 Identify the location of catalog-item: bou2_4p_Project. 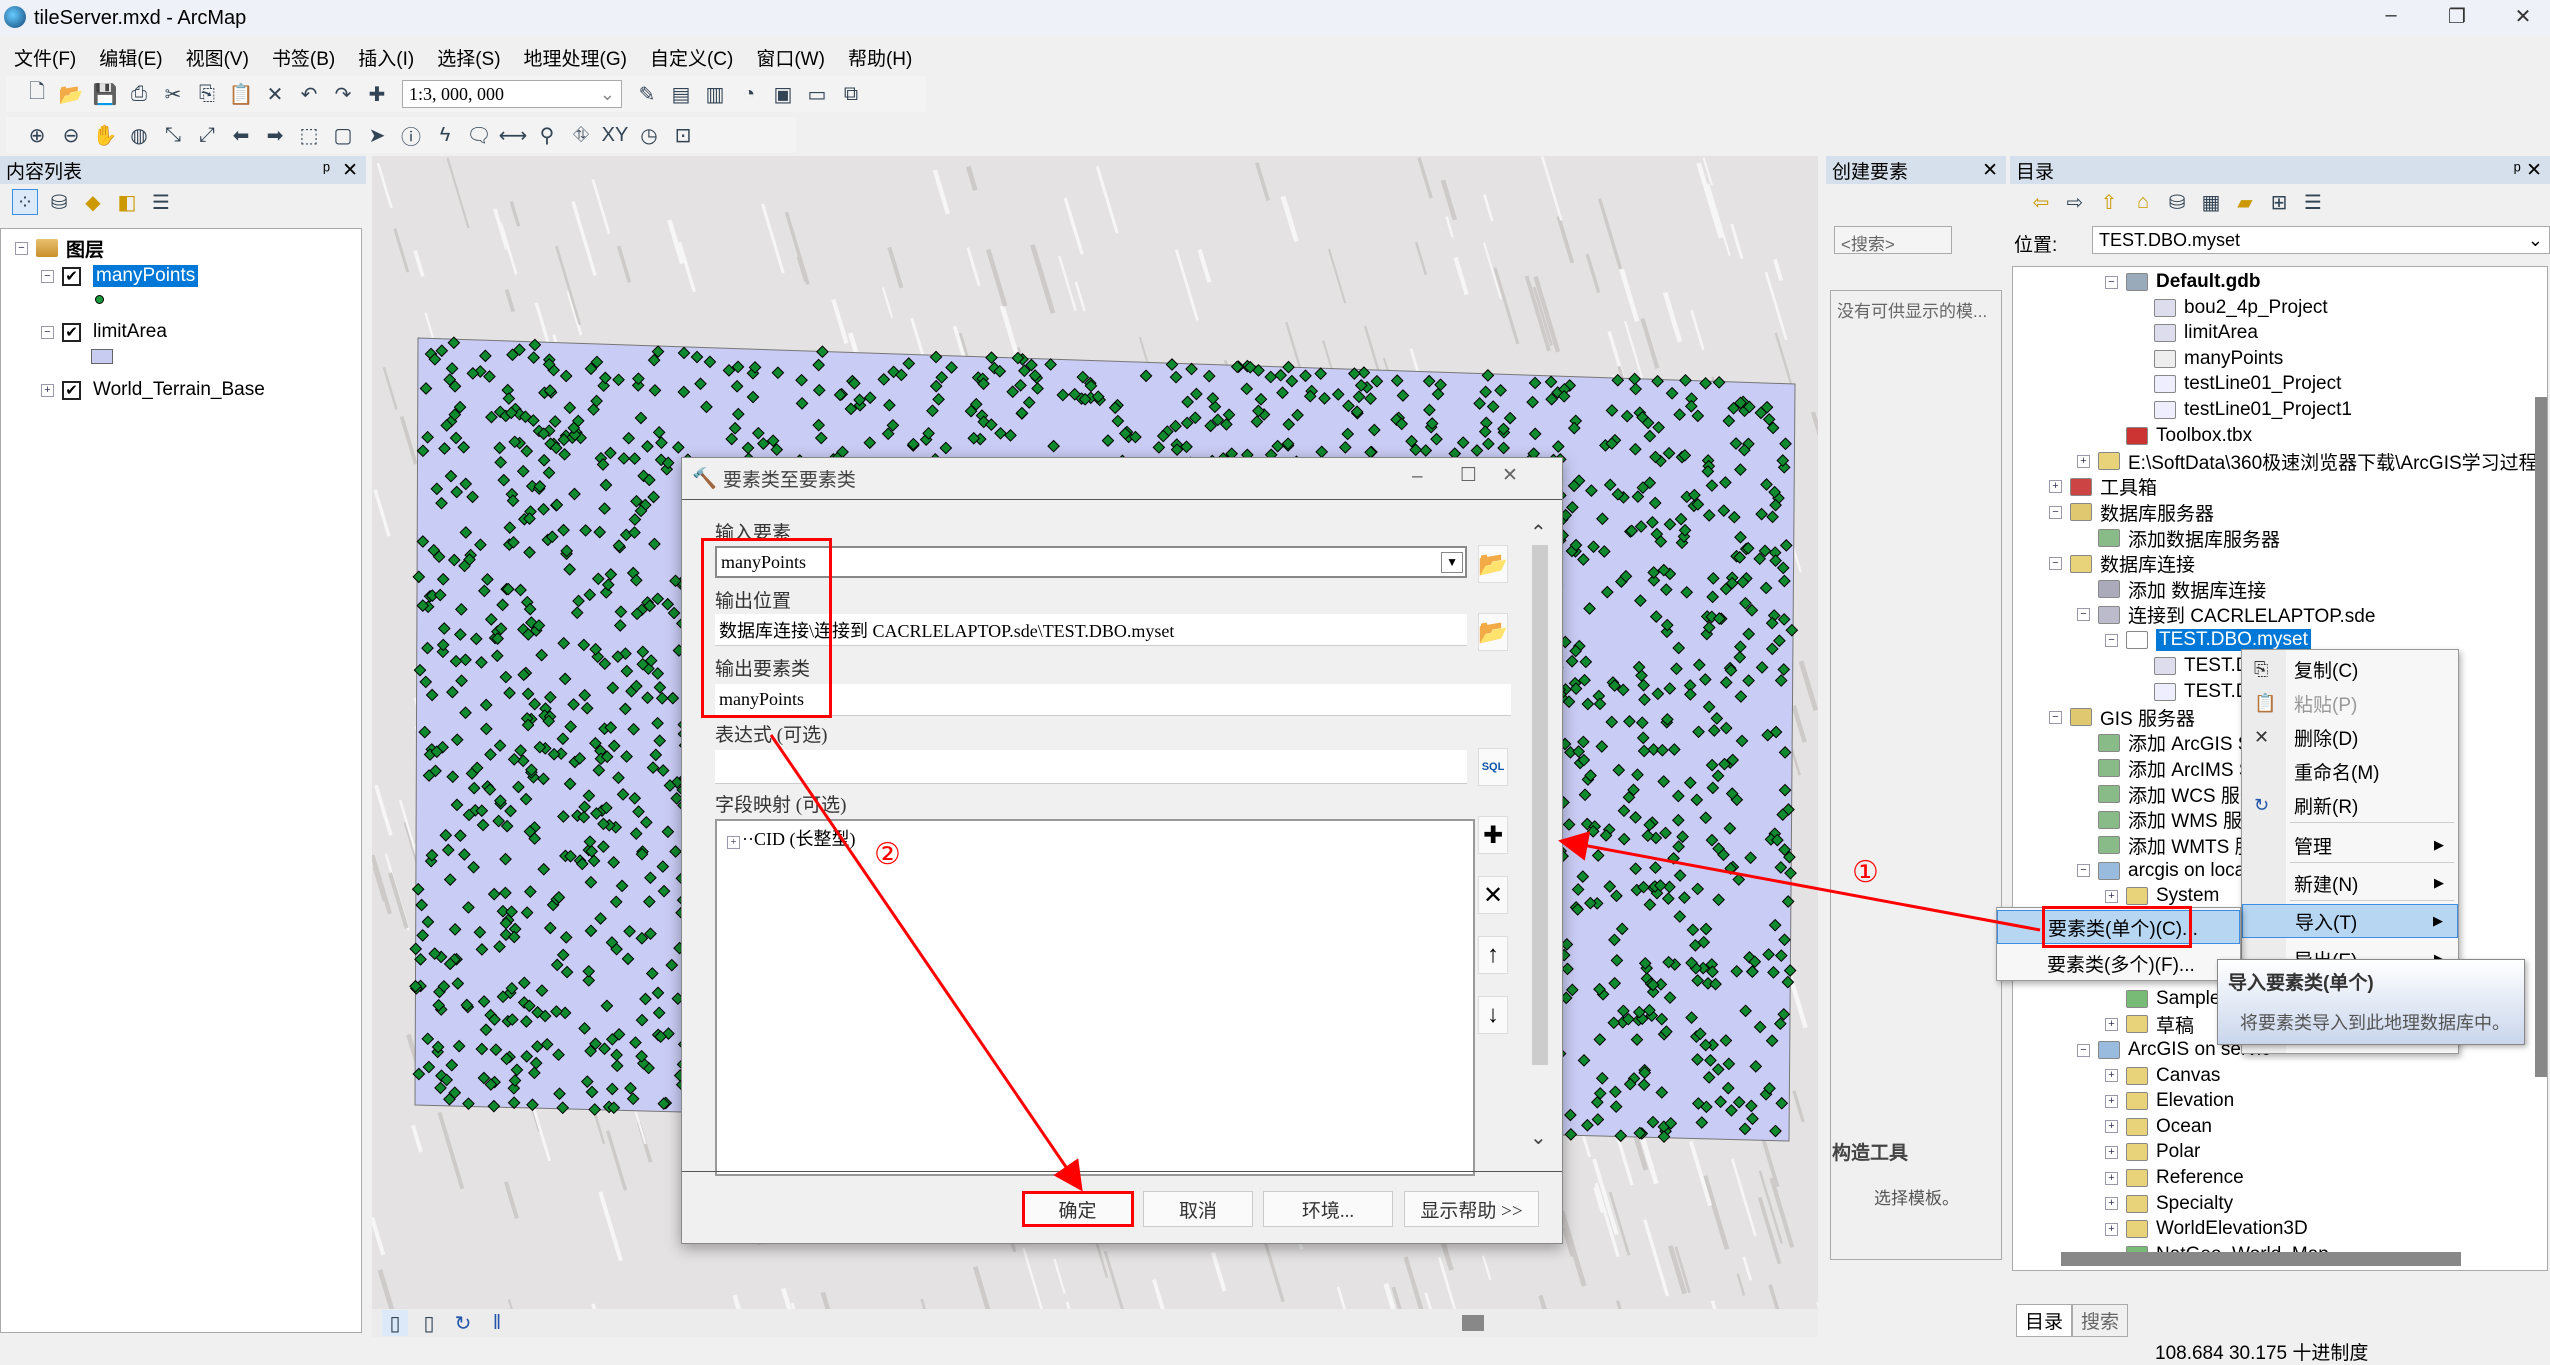
(2241, 308).